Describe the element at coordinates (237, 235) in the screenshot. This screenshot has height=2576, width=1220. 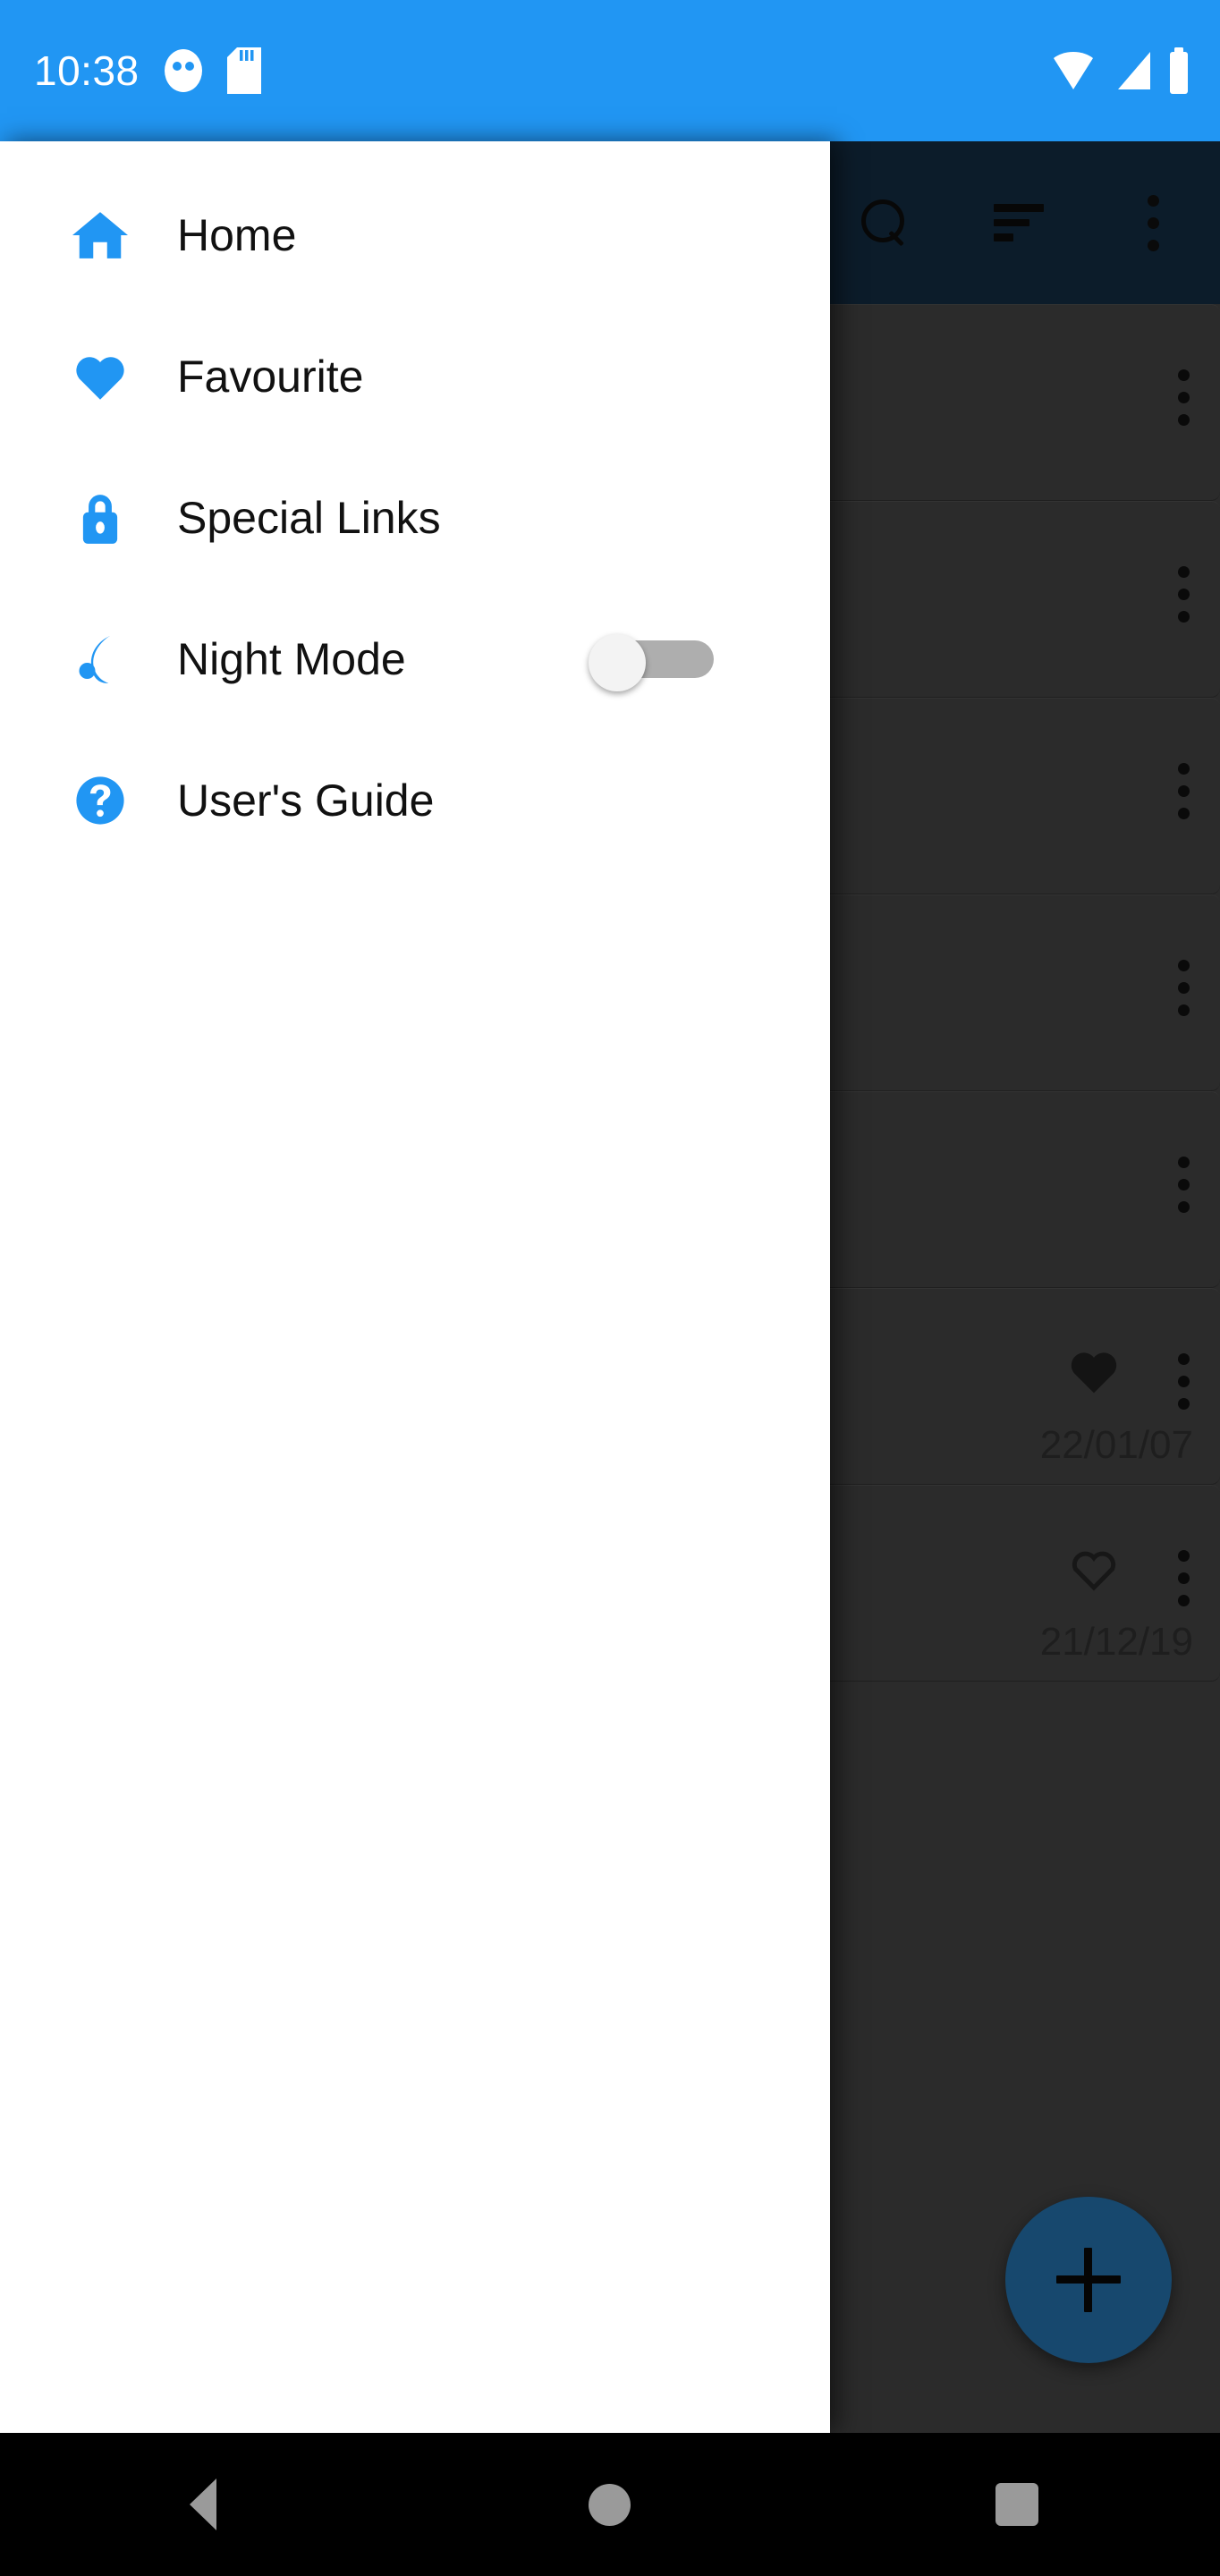
I see `drawer-item-label: Home` at that location.